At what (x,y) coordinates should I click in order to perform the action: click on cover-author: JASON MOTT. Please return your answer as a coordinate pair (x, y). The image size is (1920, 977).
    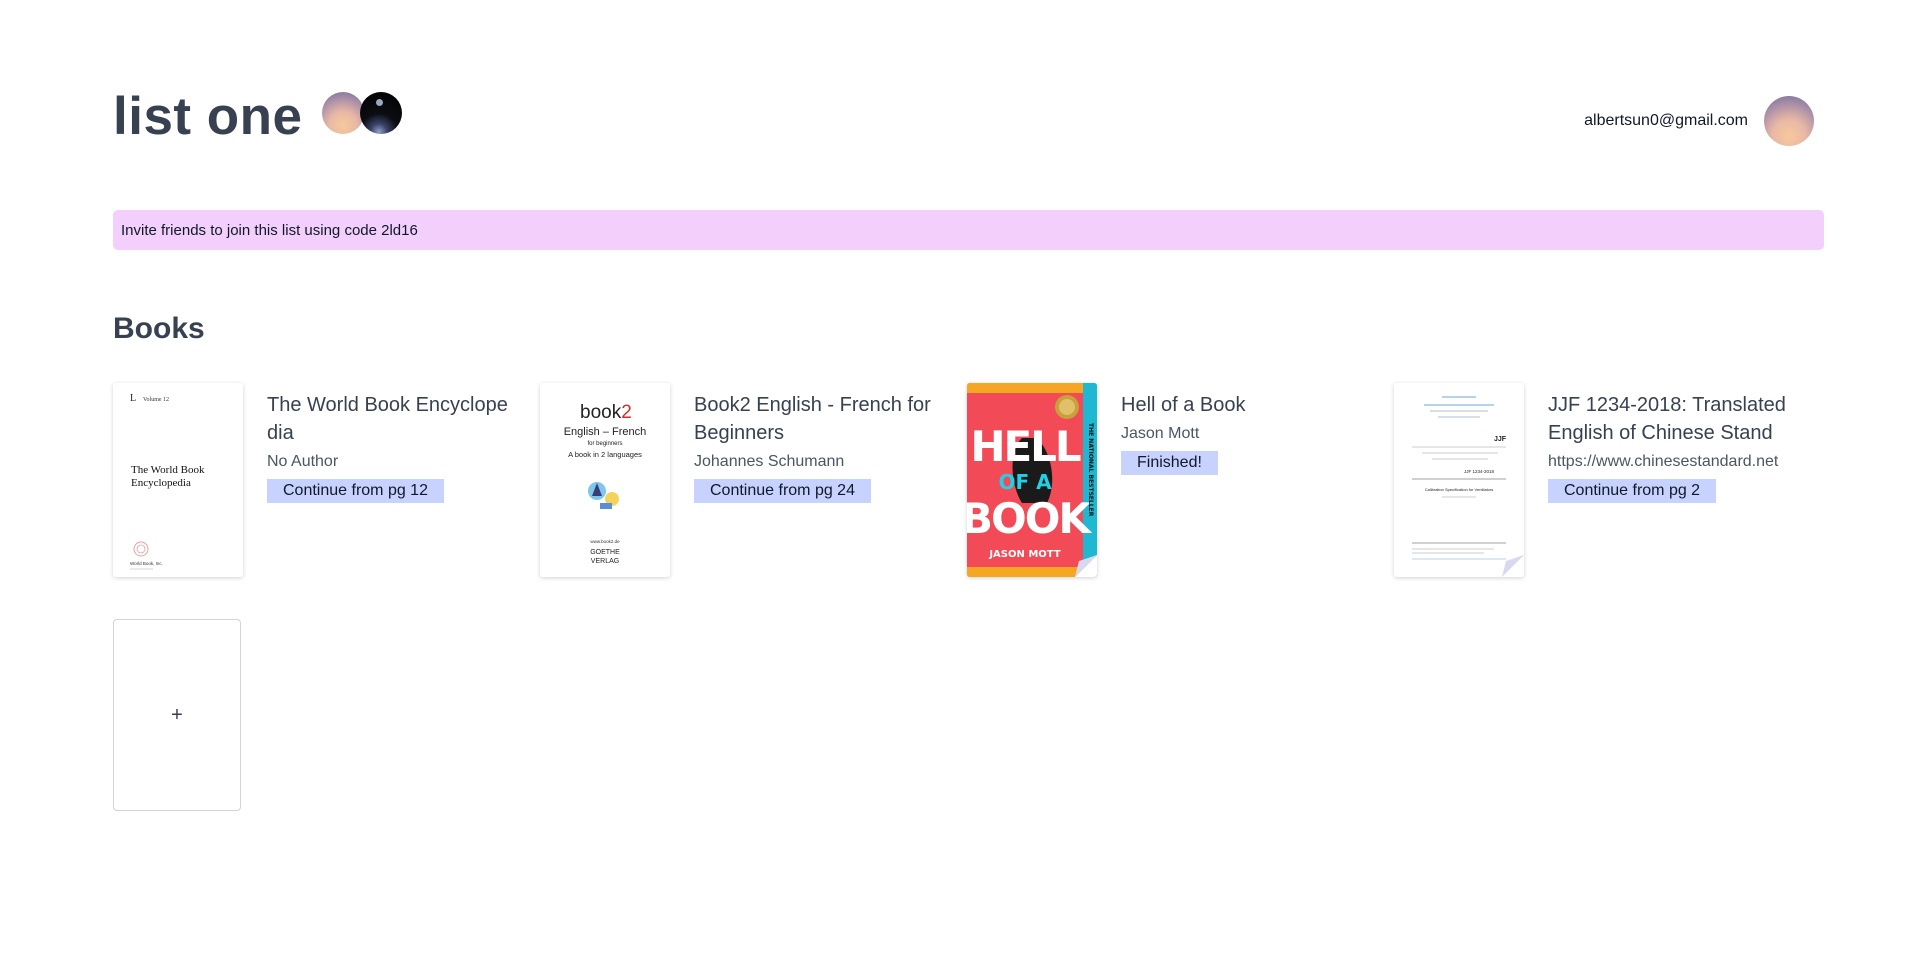
    Looking at the image, I should click on (1024, 554).